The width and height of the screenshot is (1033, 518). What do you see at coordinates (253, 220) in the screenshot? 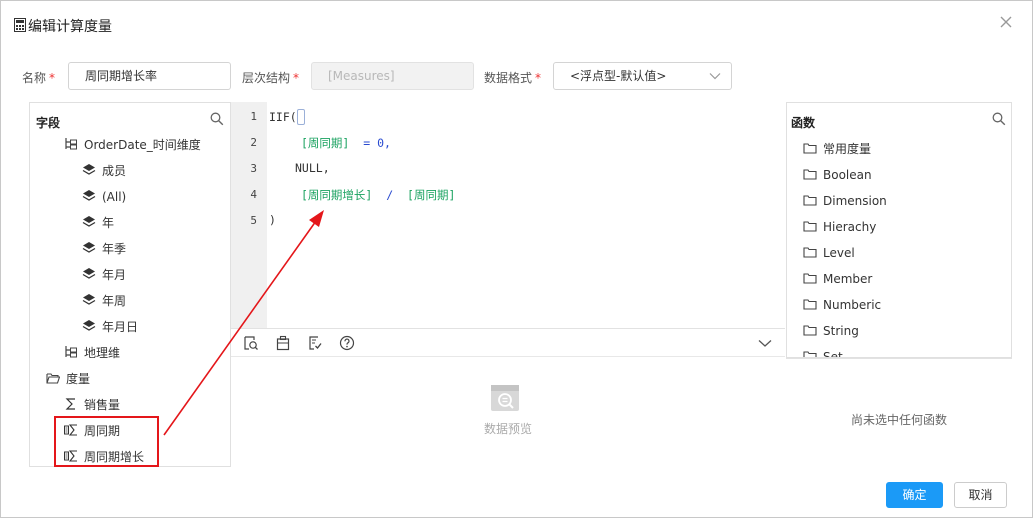
I see `line-number: 5` at bounding box center [253, 220].